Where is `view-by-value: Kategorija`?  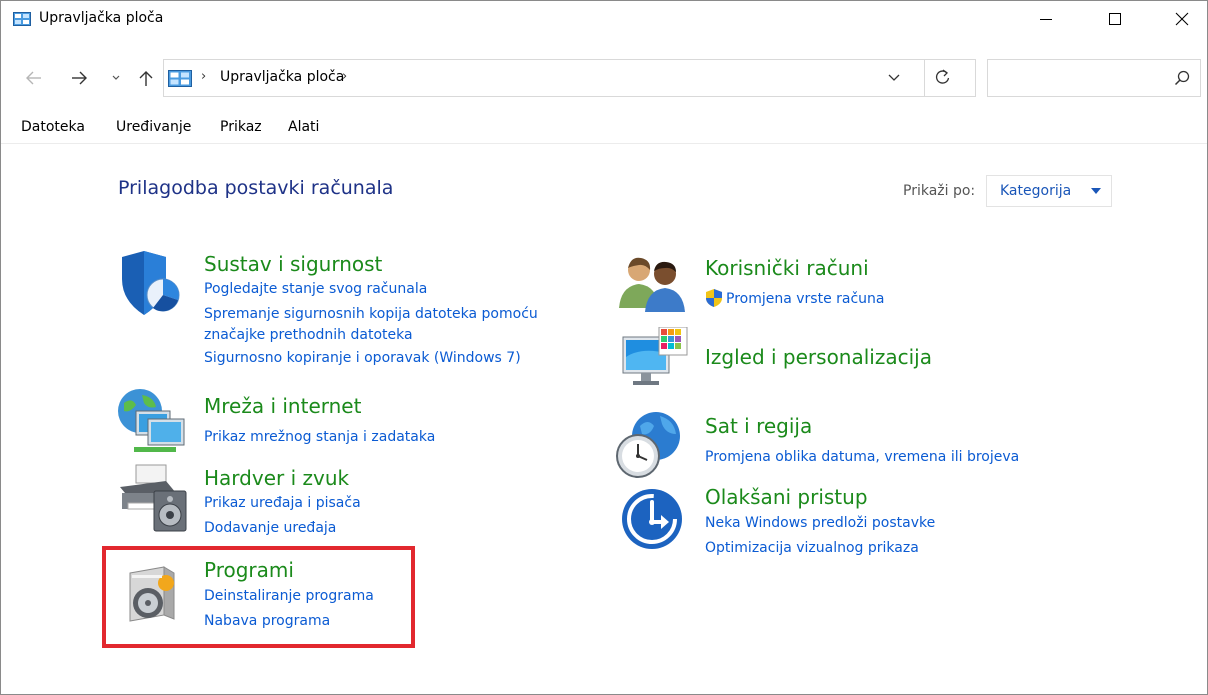 view-by-value: Kategorija is located at coordinates (1036, 191).